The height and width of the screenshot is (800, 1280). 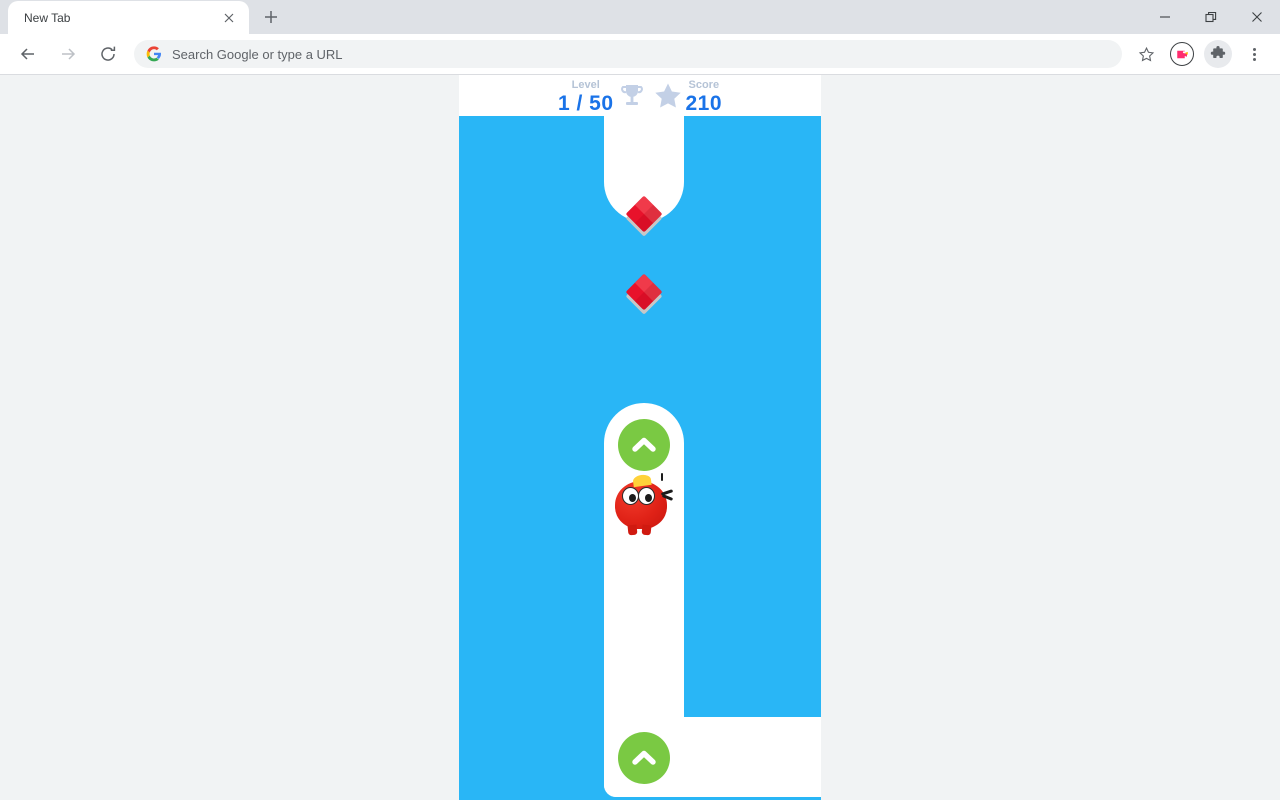 What do you see at coordinates (628, 54) in the screenshot?
I see `search-input: Search Google or type a URL` at bounding box center [628, 54].